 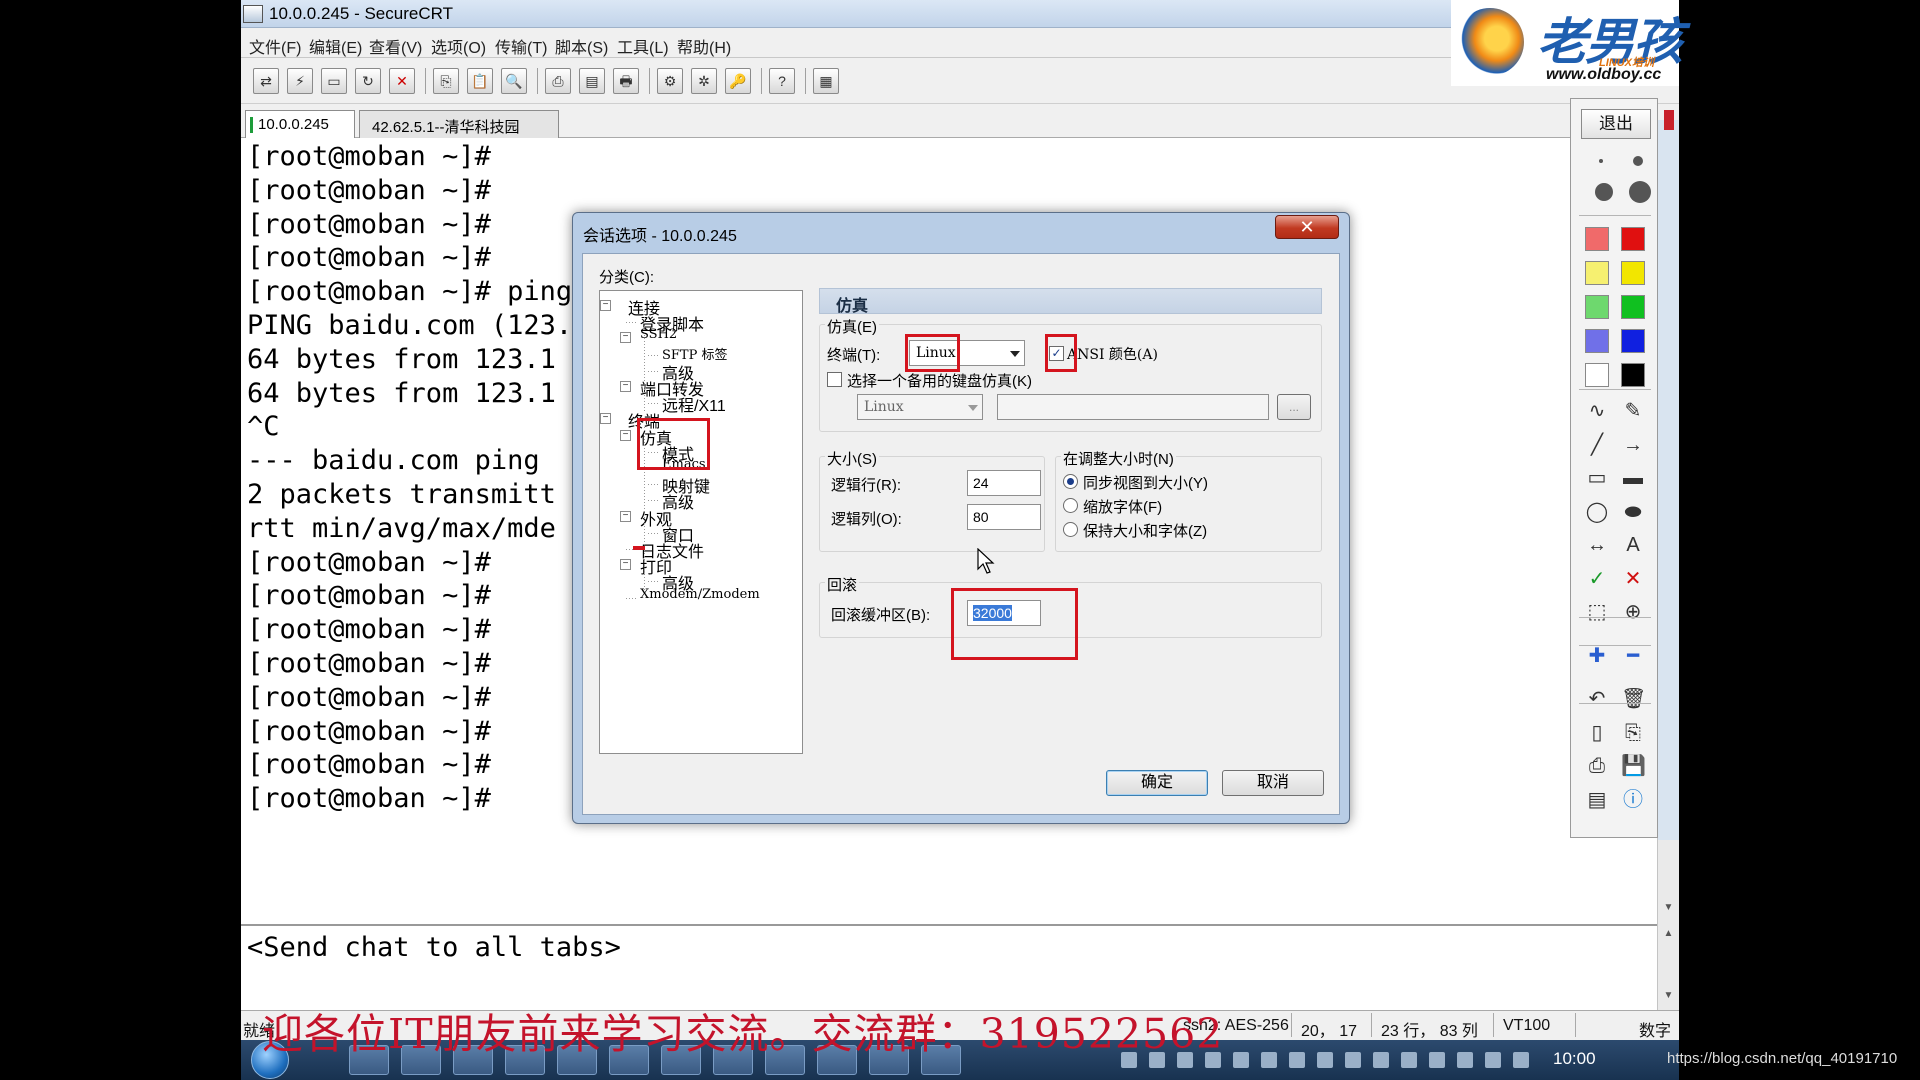 I want to click on pen-size-small-icon, so click(x=1601, y=161).